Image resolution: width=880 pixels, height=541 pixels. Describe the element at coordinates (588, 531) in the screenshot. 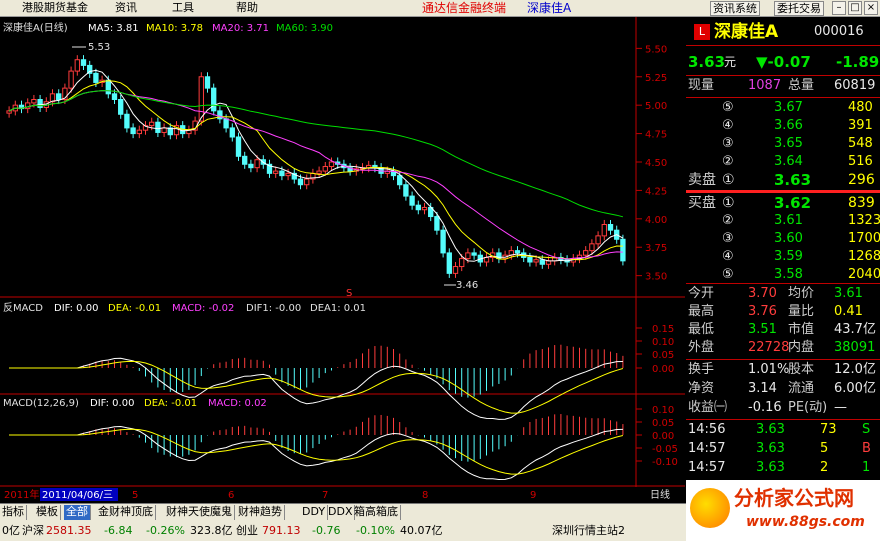

I see `server-station: 深圳行情主站2` at that location.